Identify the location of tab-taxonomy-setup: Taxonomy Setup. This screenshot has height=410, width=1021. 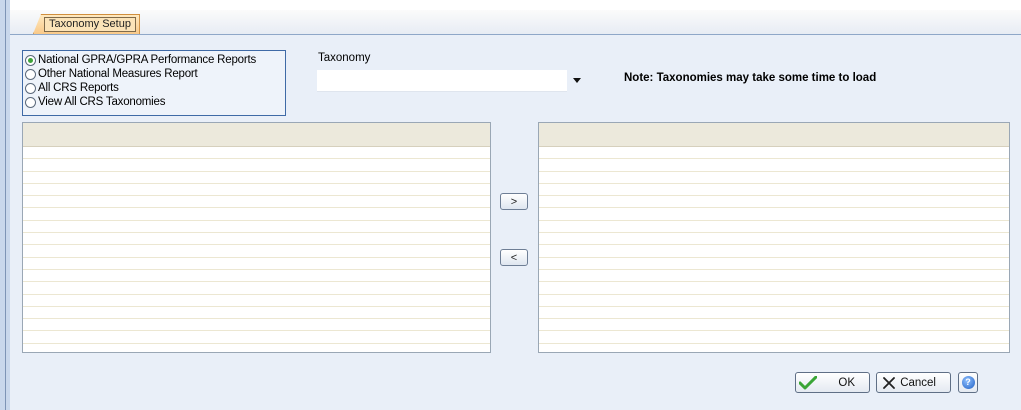
(86, 24).